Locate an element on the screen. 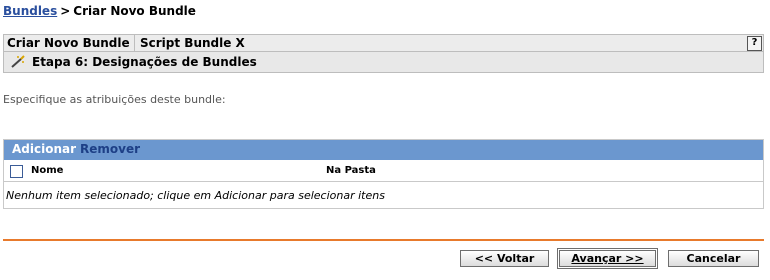 Image resolution: width=770 pixels, height=280 pixels. cancel-button: Cancelar is located at coordinates (713, 258).